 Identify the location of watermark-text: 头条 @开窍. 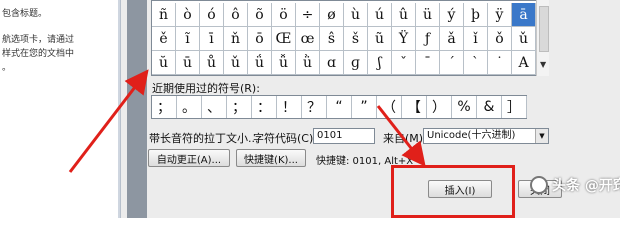
(586, 186).